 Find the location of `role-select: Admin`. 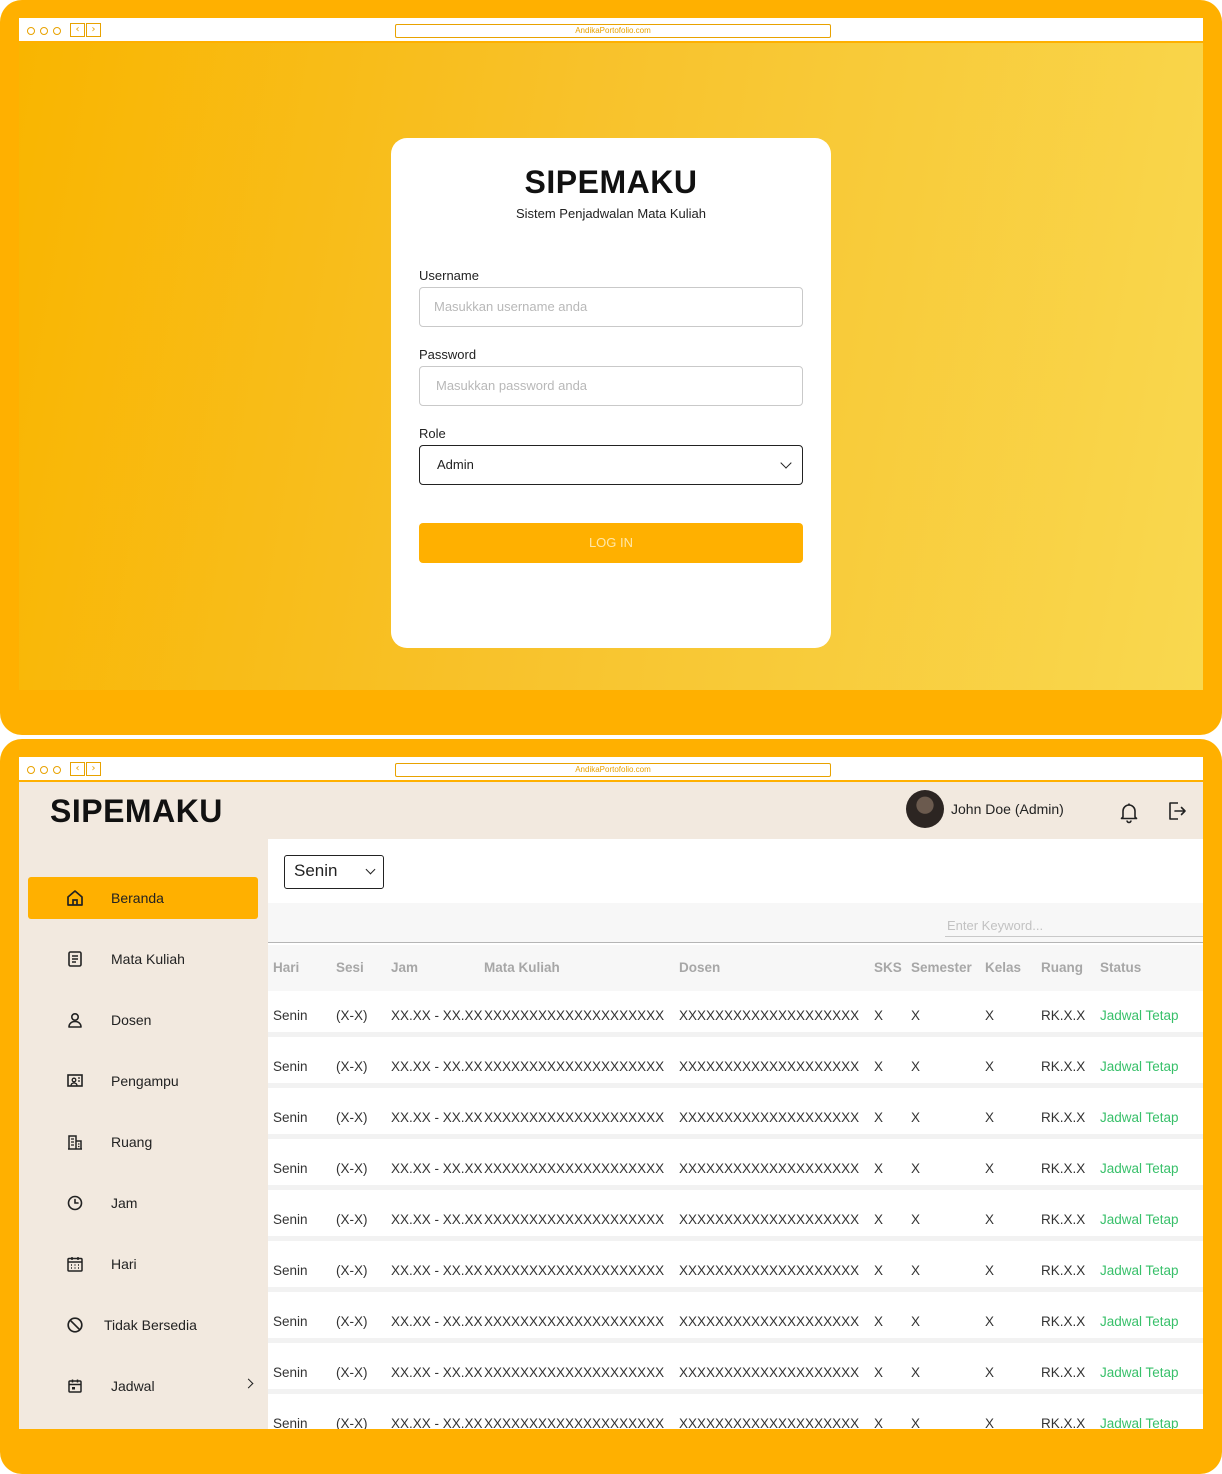

role-select: Admin is located at coordinates (611, 465).